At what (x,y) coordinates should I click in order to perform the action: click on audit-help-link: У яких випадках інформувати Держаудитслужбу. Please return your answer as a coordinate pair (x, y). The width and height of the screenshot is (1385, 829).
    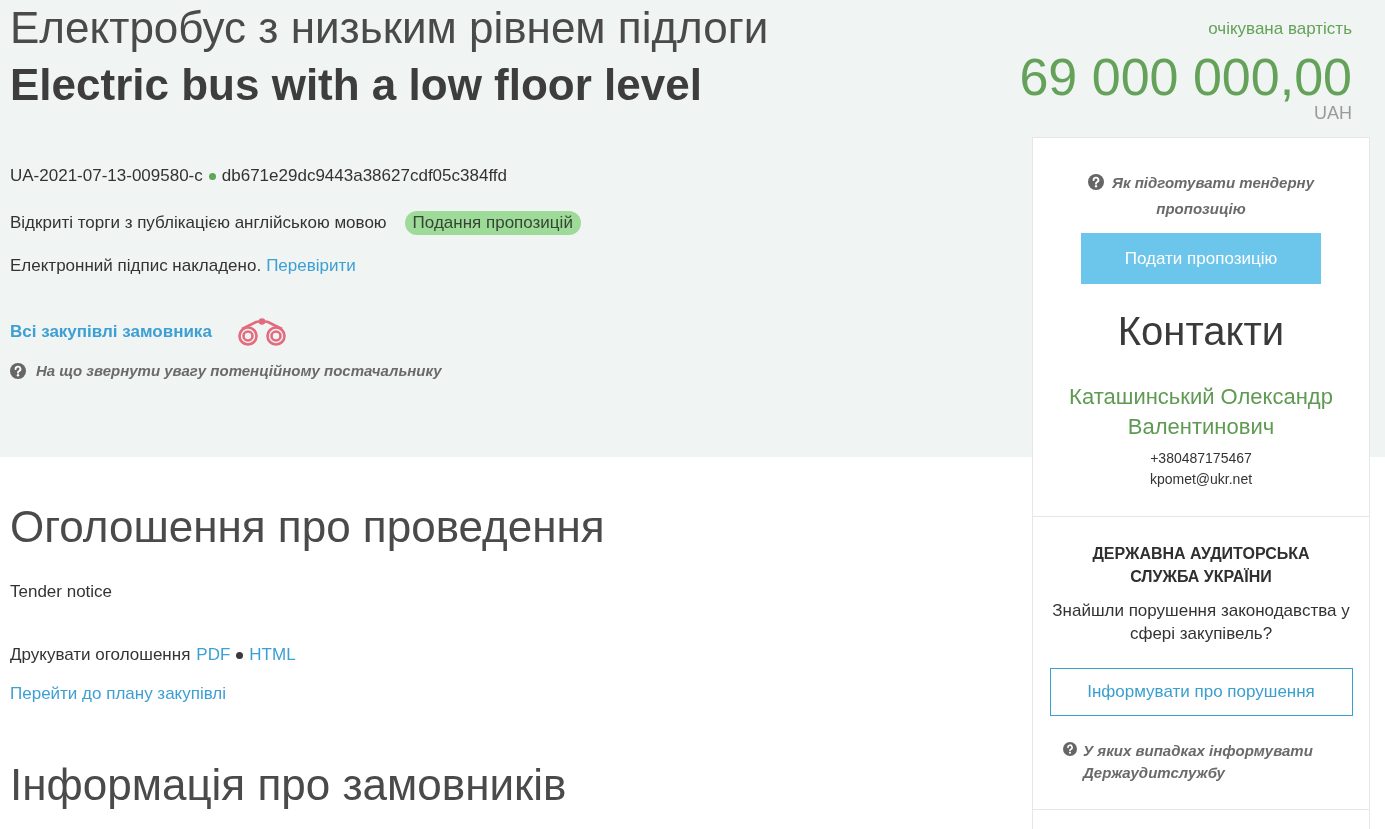
    Looking at the image, I should click on (1195, 762).